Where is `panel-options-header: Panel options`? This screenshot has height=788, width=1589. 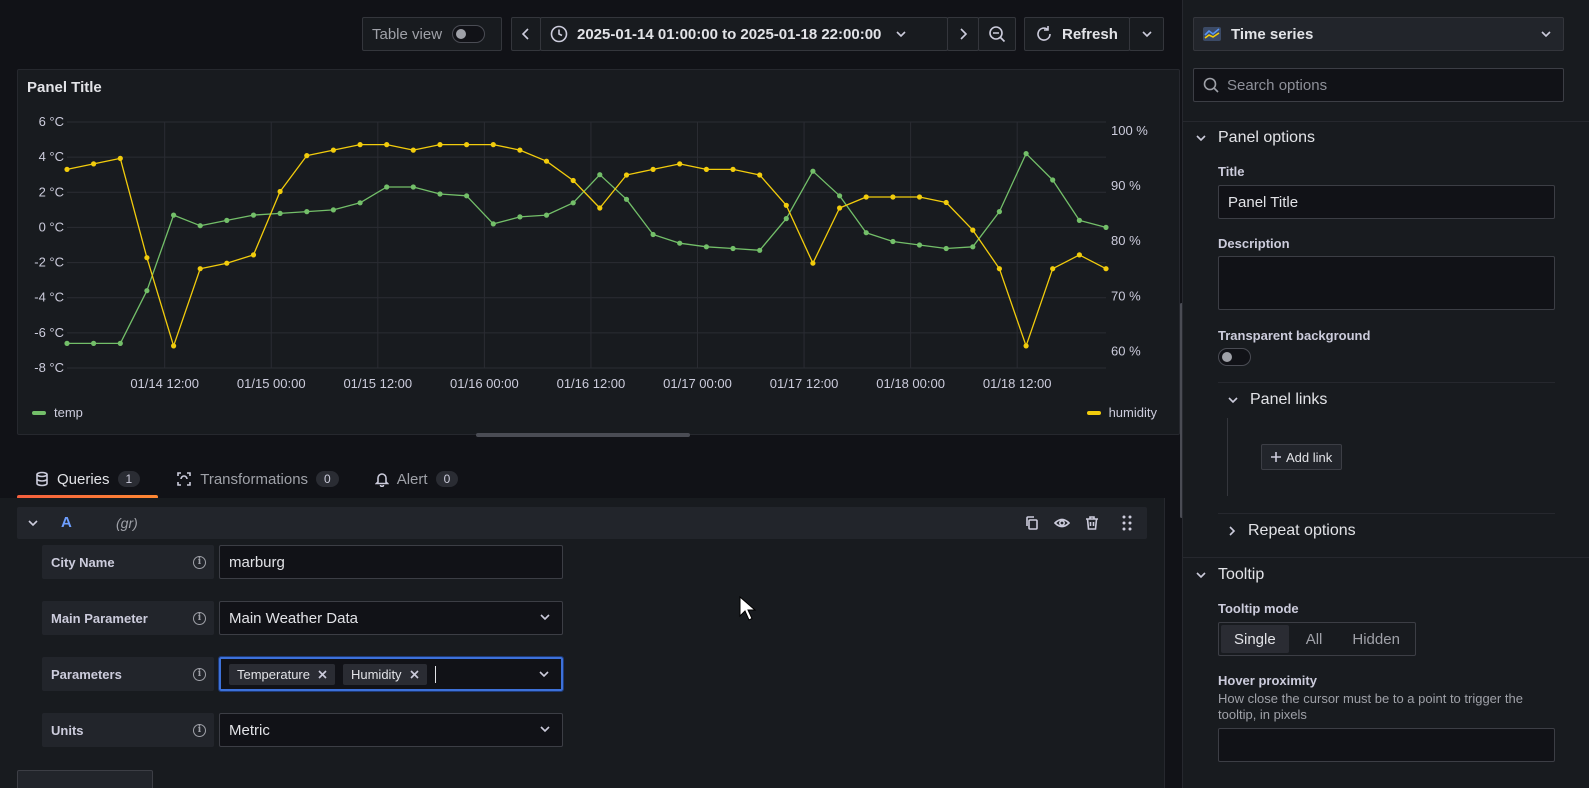
panel-options-header: Panel options is located at coordinates (1255, 138).